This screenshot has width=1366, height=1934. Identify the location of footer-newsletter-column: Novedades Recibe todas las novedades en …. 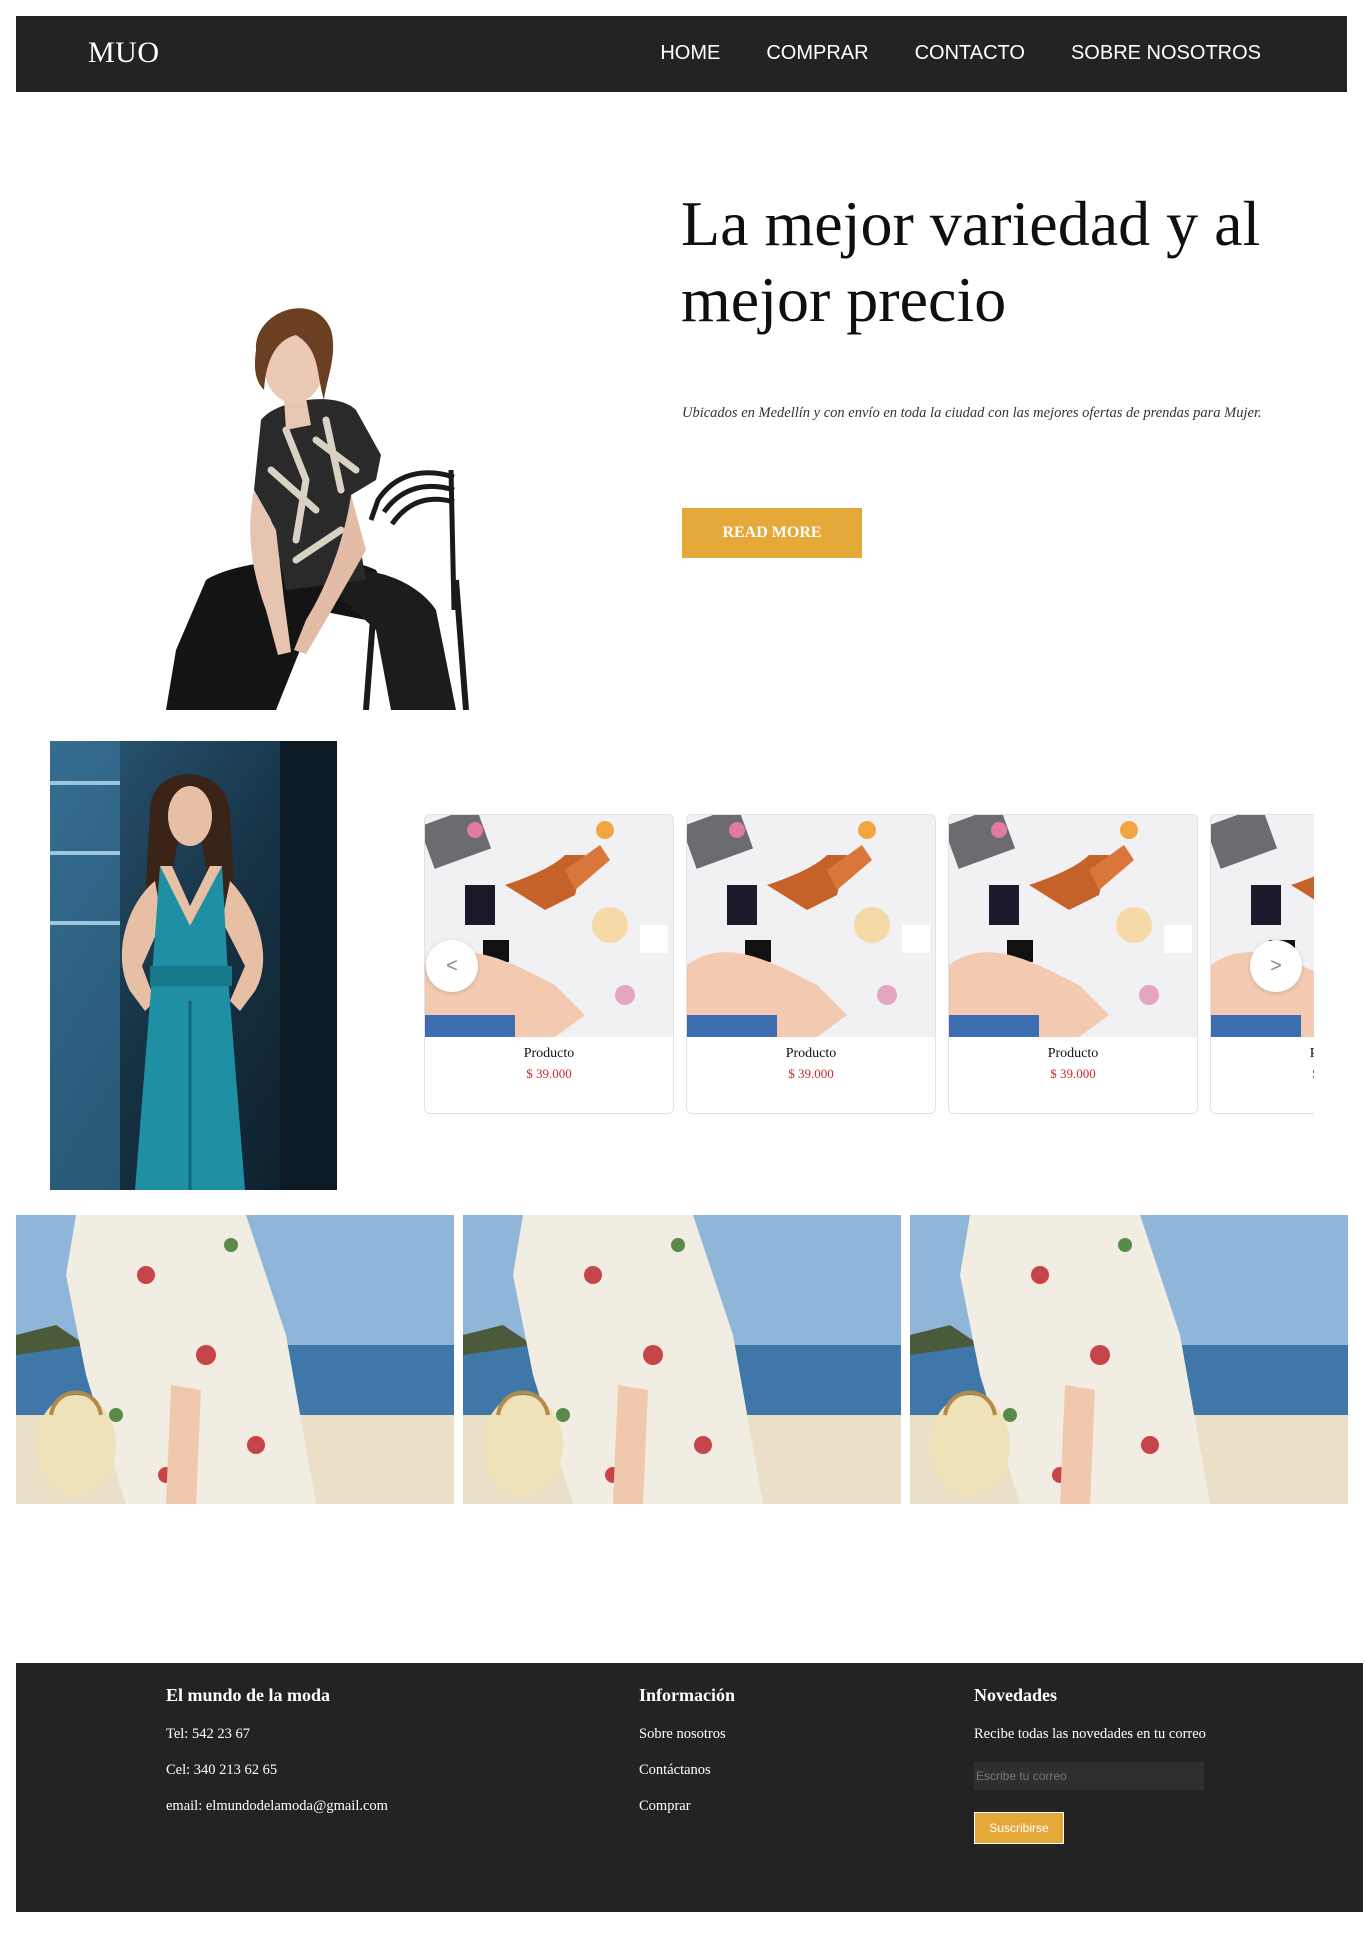
(1090, 1764).